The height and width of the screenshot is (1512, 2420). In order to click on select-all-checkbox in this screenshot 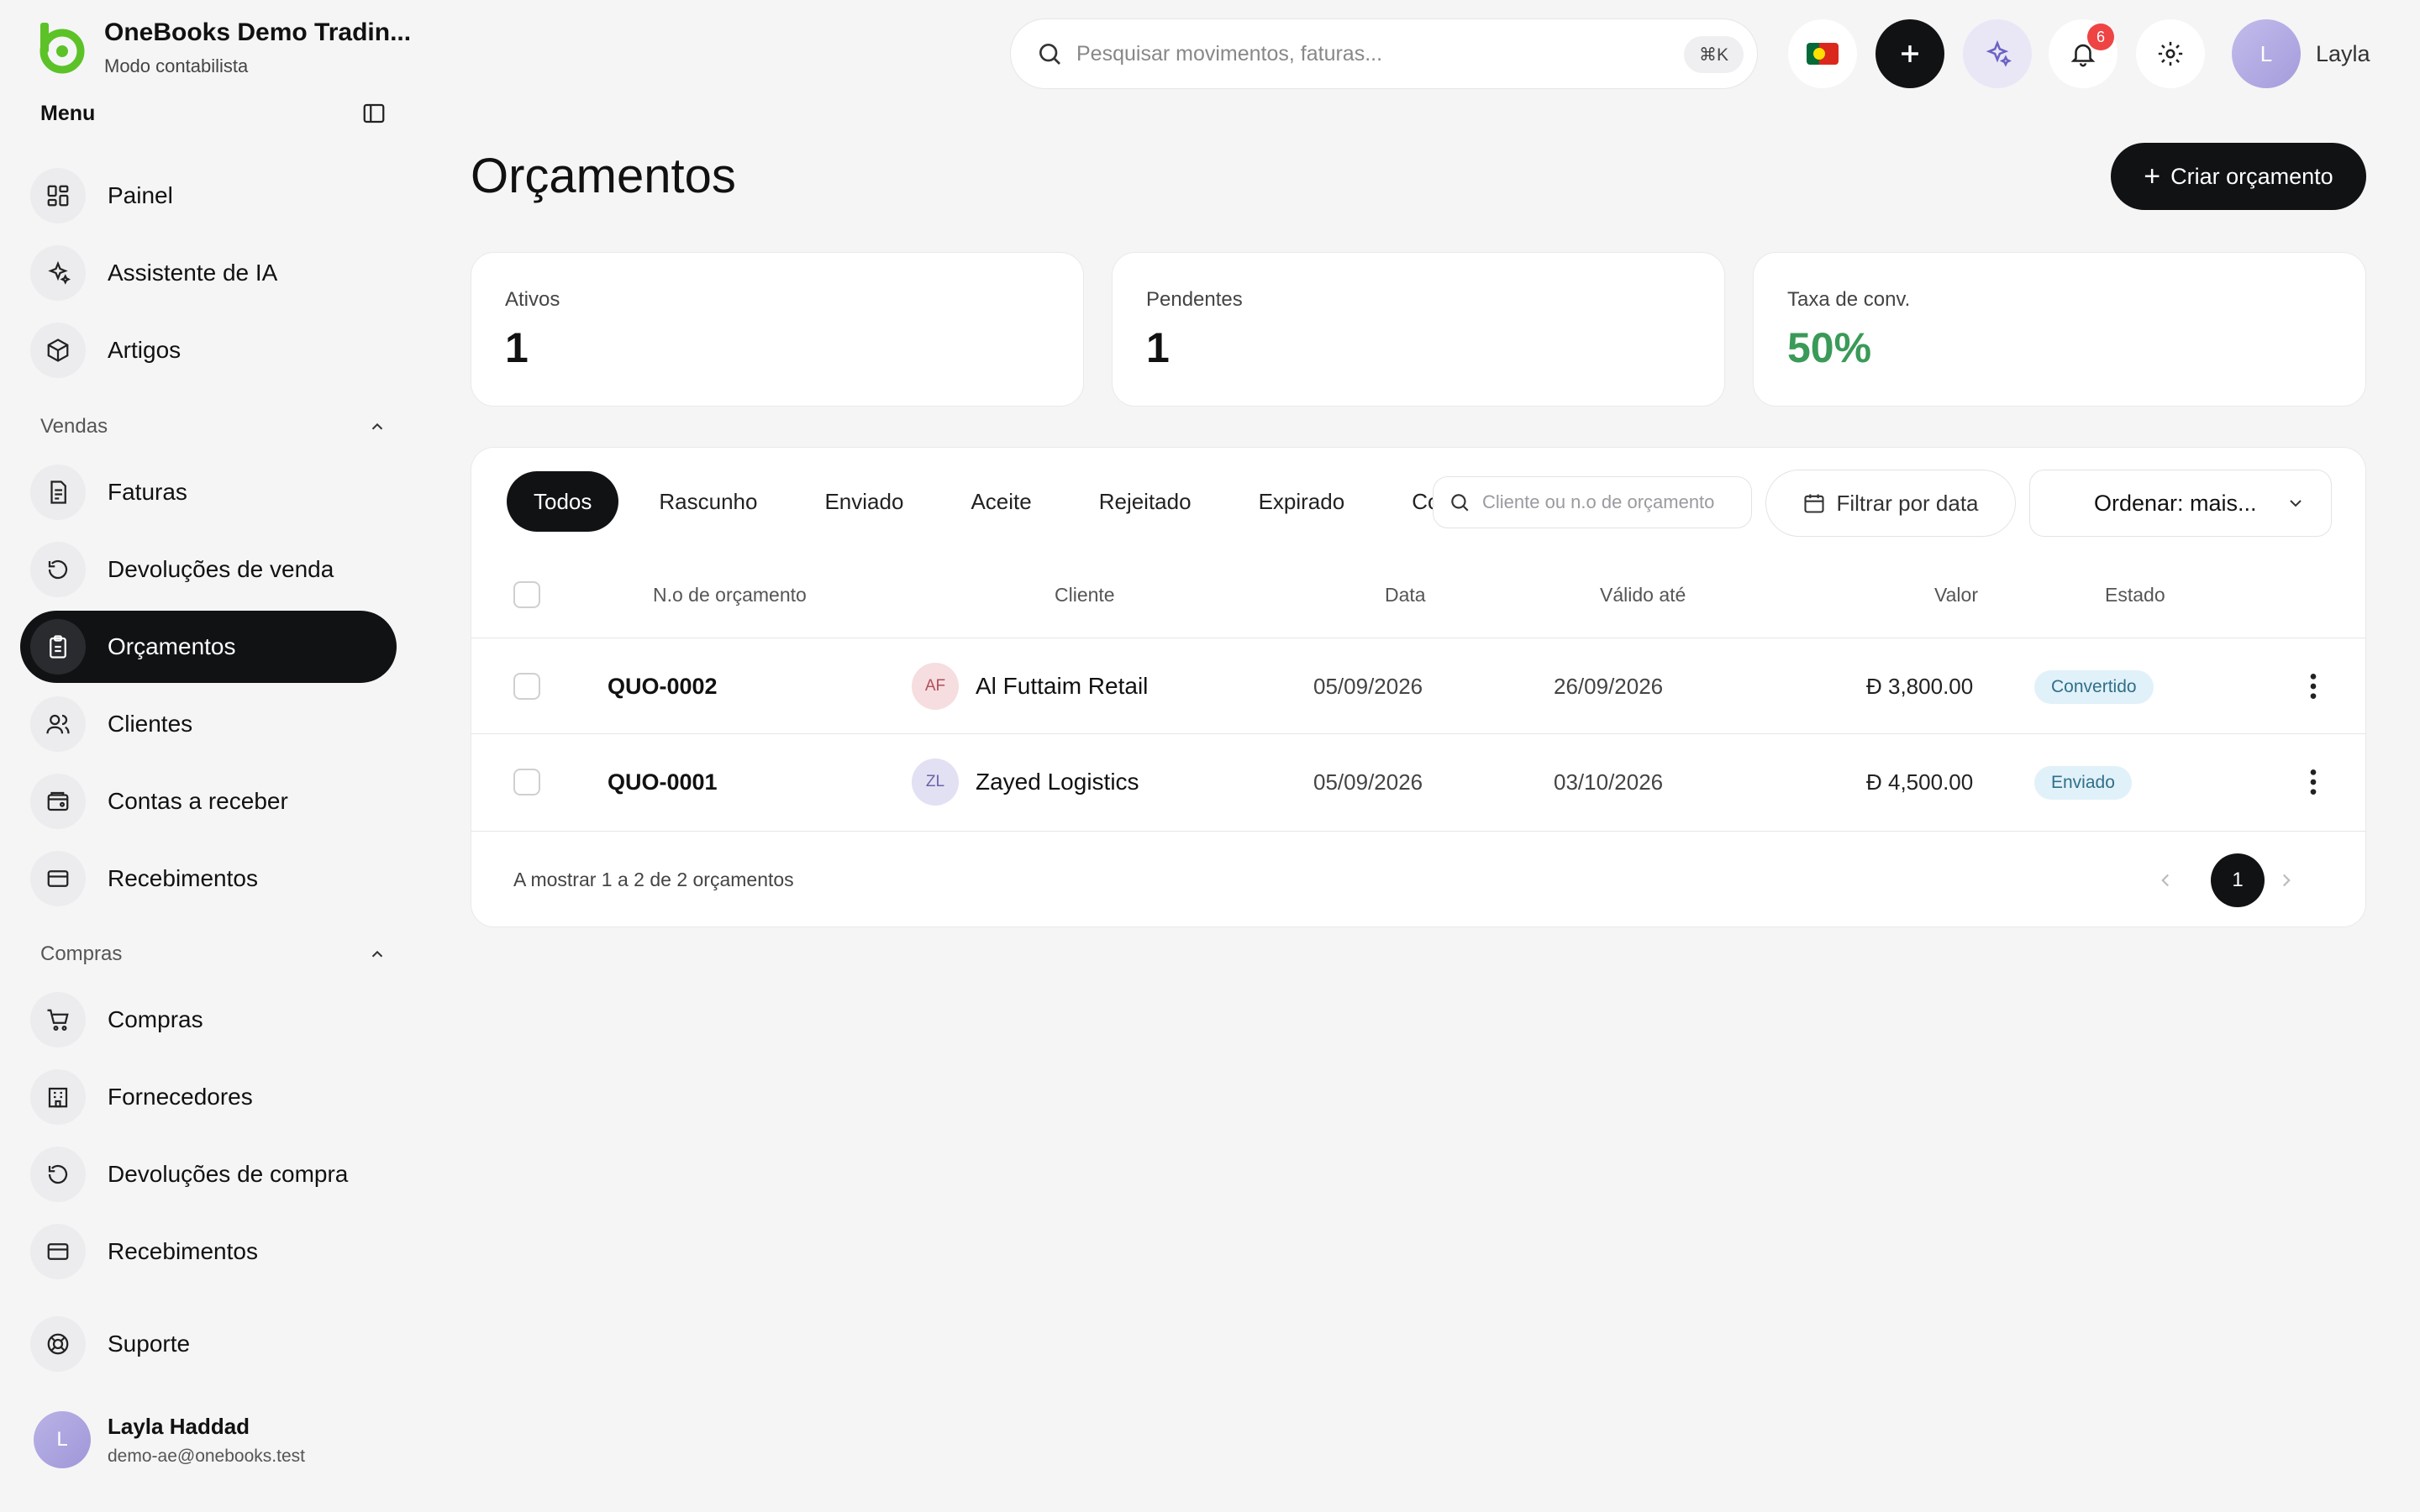, I will do `click(526, 594)`.